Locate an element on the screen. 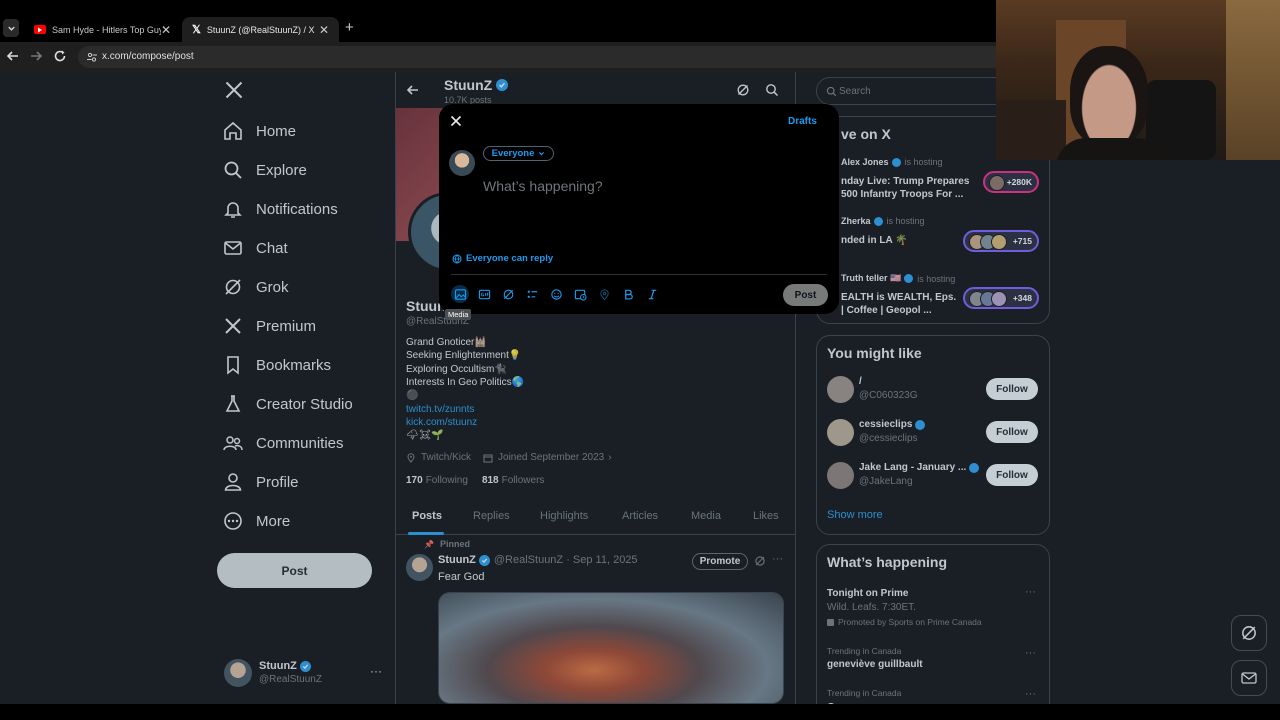 The image size is (1280, 720). drafts-link: Drafts is located at coordinates (802, 121).